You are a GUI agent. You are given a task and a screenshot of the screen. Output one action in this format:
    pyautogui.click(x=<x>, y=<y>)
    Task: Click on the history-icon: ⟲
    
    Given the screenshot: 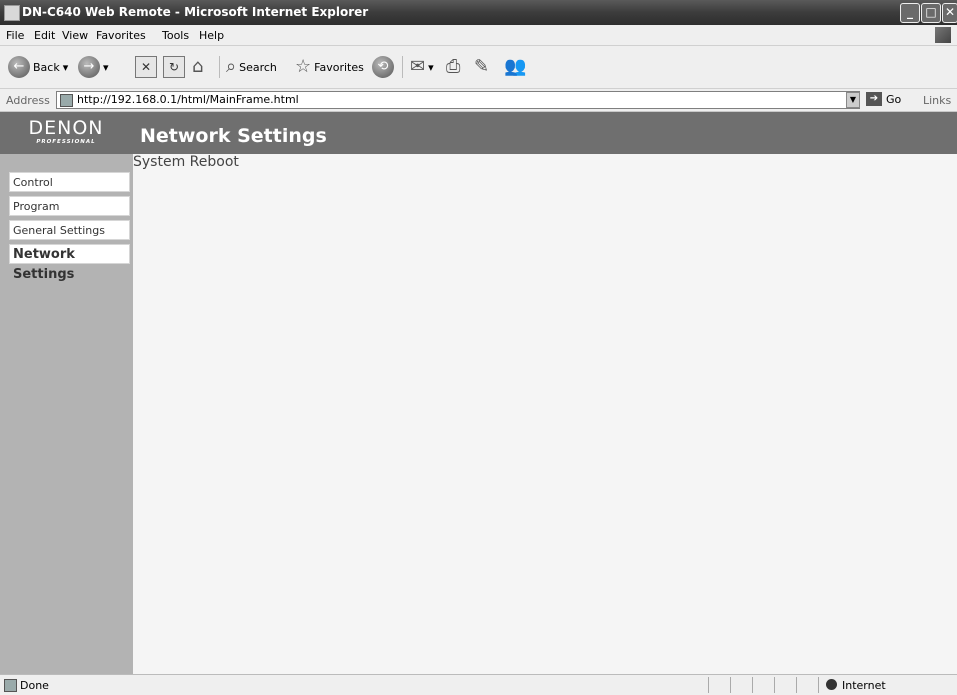 What is the action you would take?
    pyautogui.click(x=383, y=67)
    